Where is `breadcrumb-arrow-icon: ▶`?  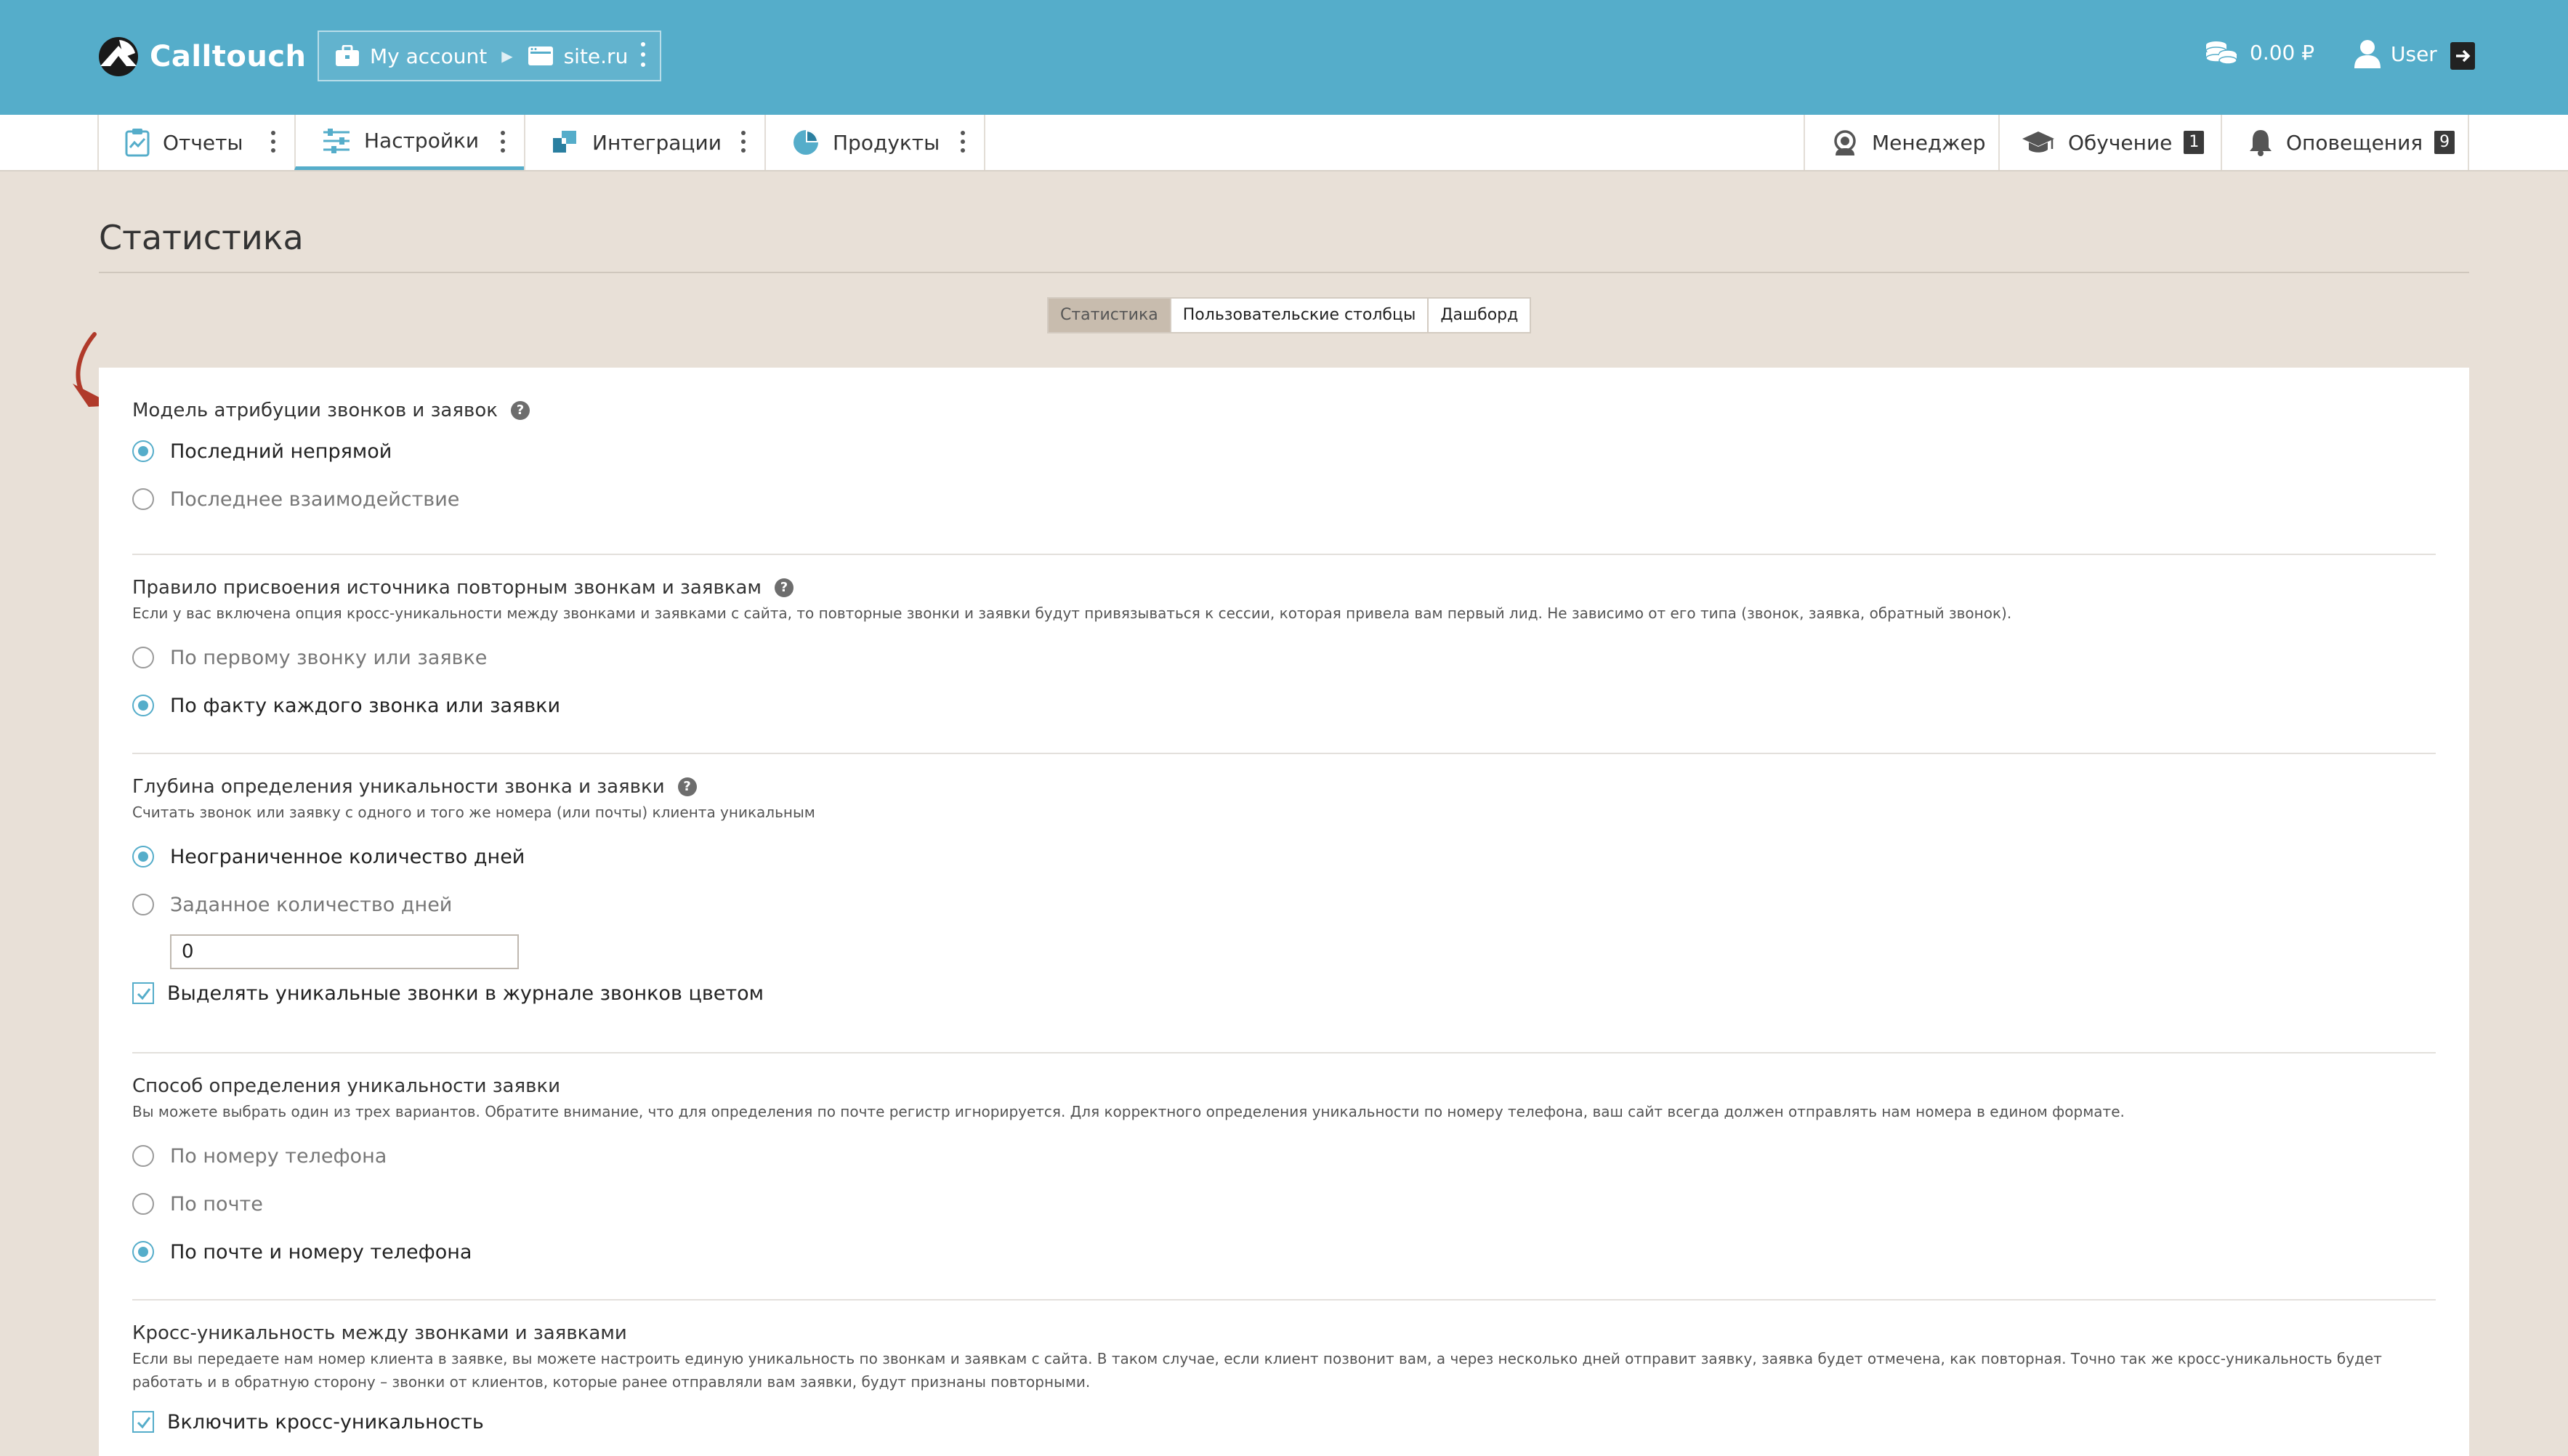 breadcrumb-arrow-icon: ▶ is located at coordinates (507, 56).